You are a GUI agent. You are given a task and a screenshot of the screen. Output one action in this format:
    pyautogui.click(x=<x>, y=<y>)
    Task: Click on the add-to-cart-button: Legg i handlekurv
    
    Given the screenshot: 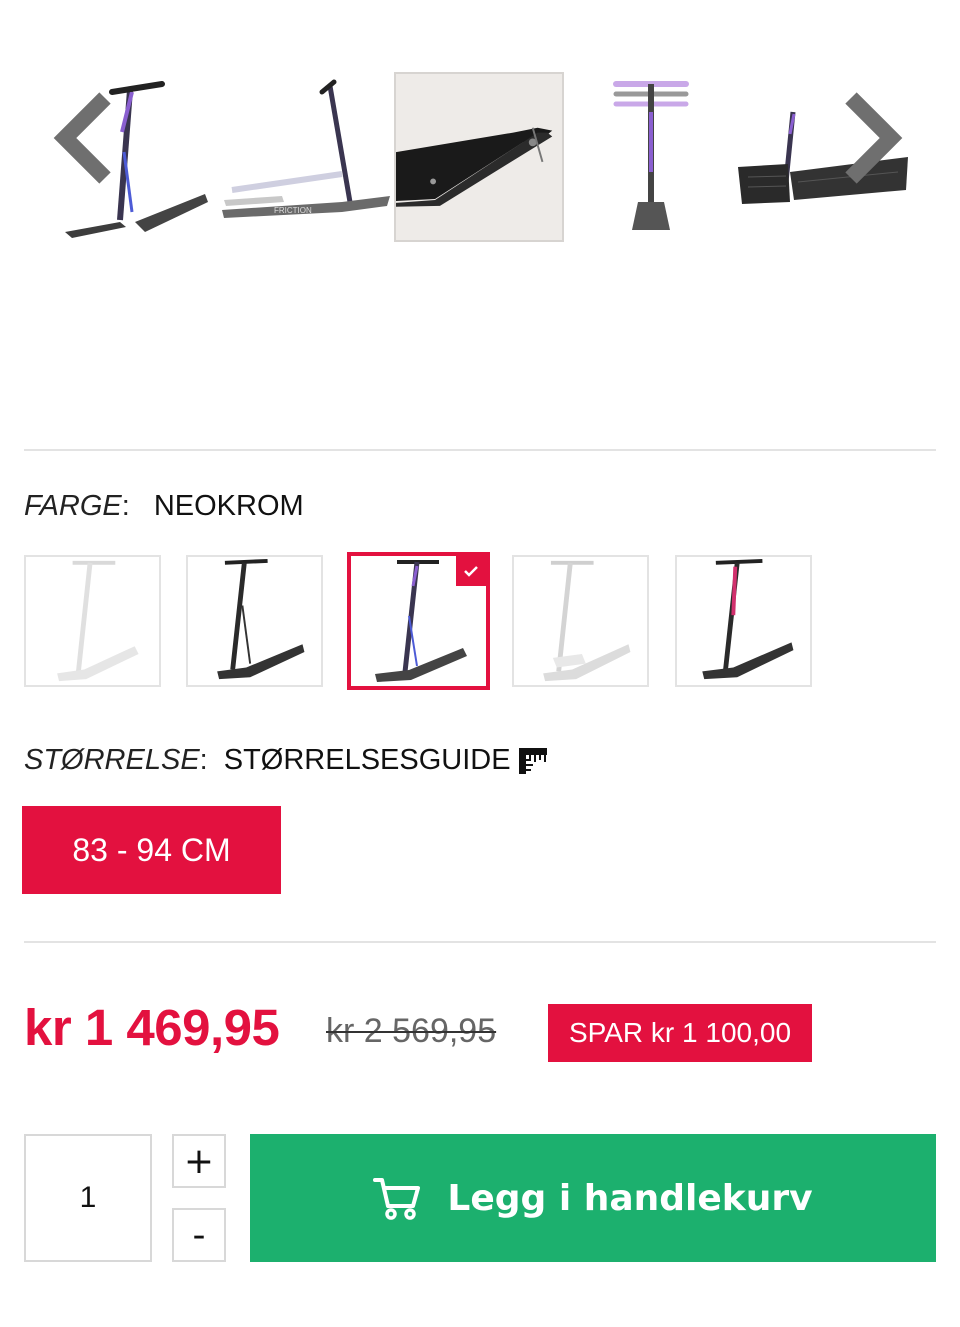 What is the action you would take?
    pyautogui.click(x=593, y=1198)
    